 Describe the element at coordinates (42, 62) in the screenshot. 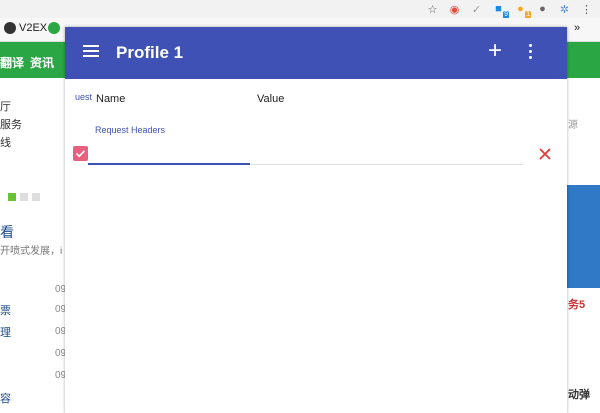

I see `background-nav-item: 资讯` at that location.